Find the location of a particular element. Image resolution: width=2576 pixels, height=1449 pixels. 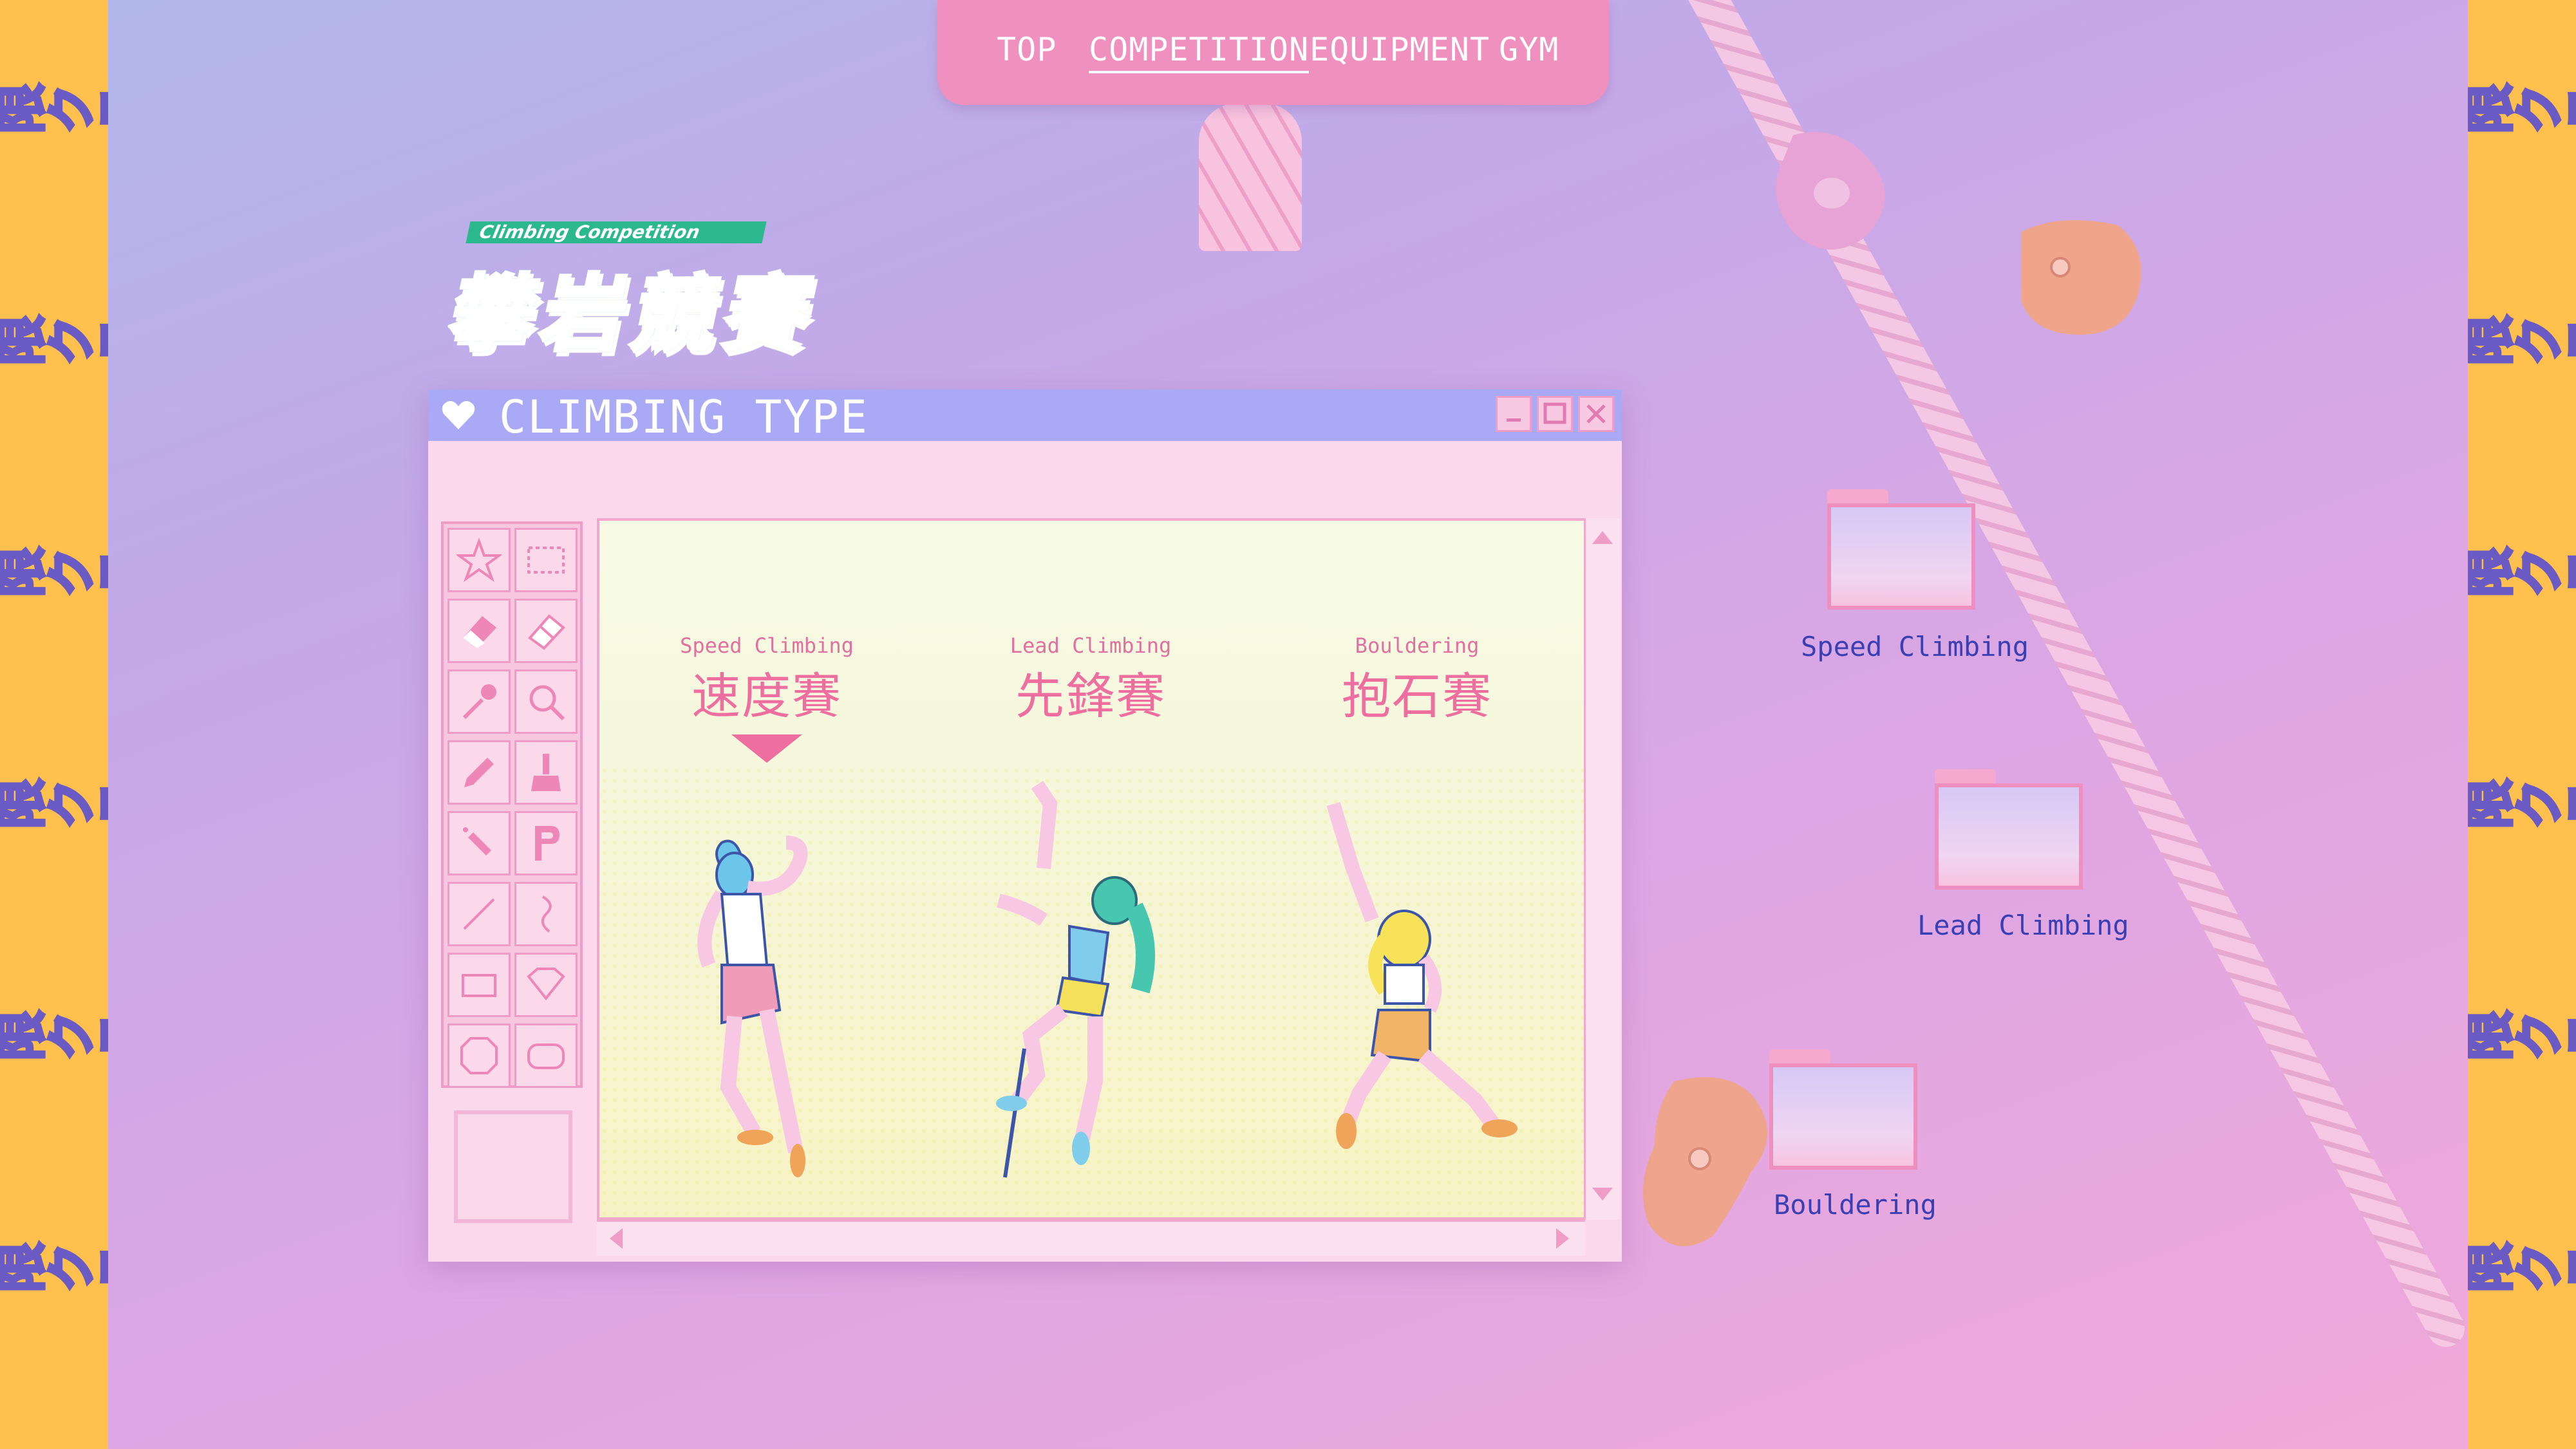

competition-badge: Climbing Competition is located at coordinates (616, 232).